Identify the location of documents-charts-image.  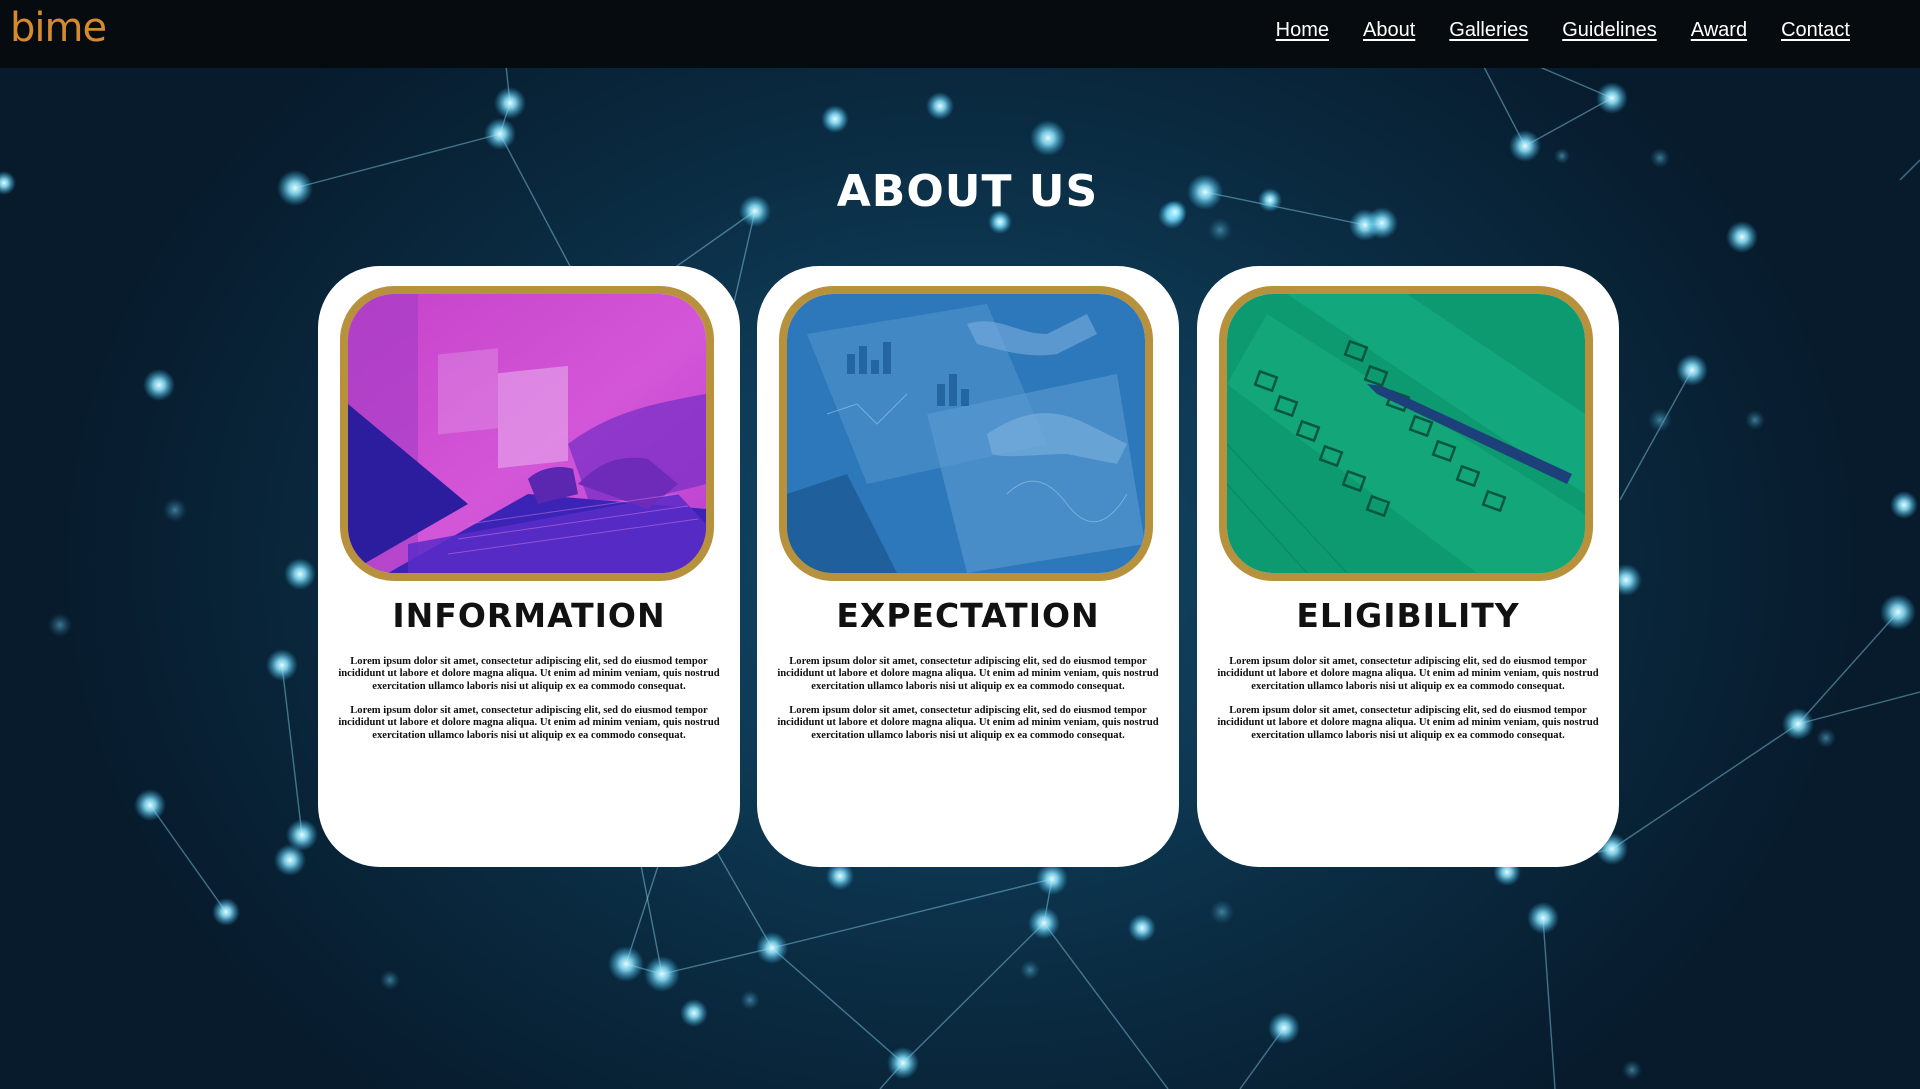
(966, 433).